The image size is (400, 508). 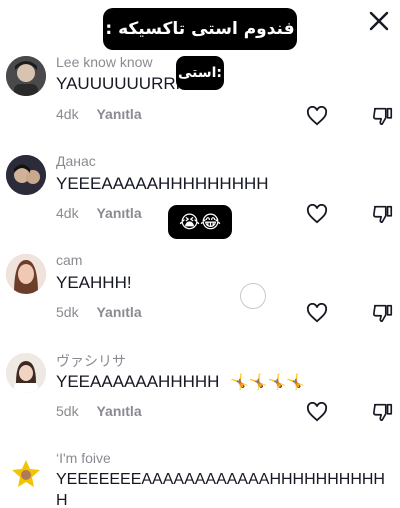 I want to click on close-icon, so click(x=379, y=21).